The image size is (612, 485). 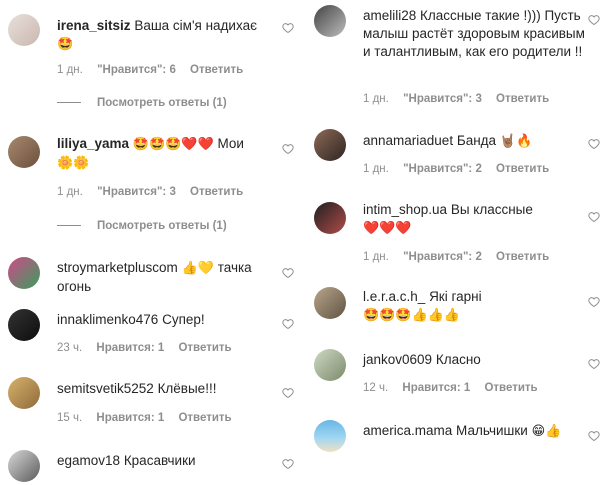 What do you see at coordinates (408, 140) in the screenshot?
I see `username: annamariaduet` at bounding box center [408, 140].